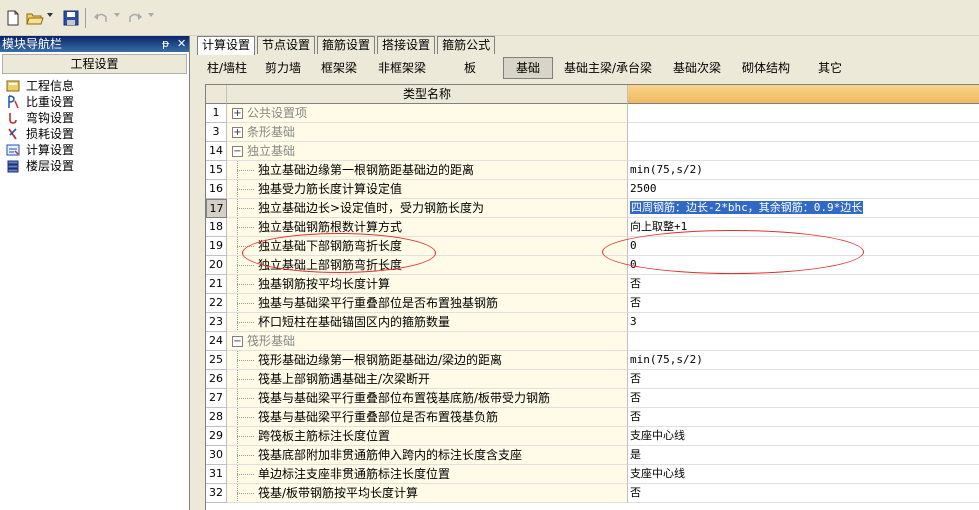 This screenshot has width=979, height=510. What do you see at coordinates (71, 18) in the screenshot?
I see `save-icon` at bounding box center [71, 18].